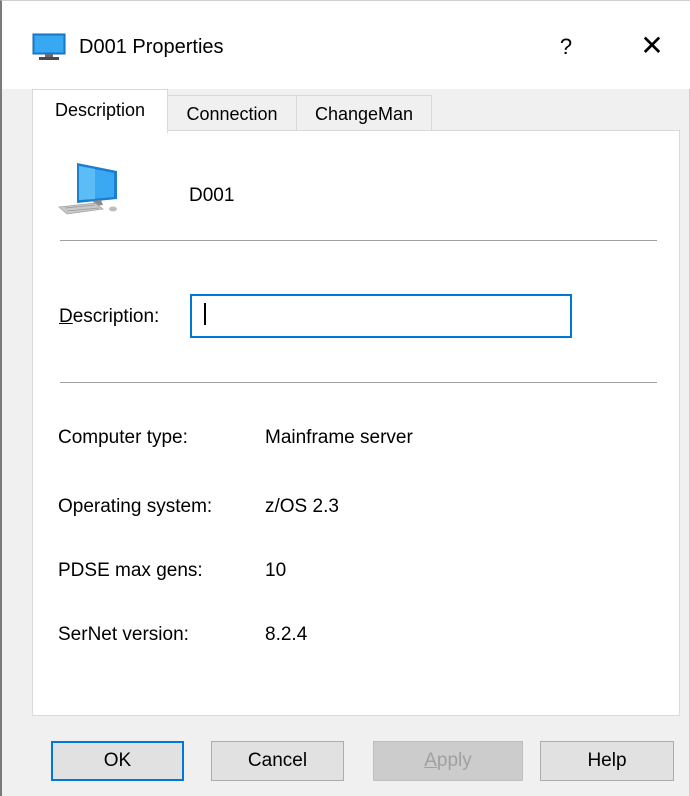 The image size is (690, 796). Describe the element at coordinates (123, 634) in the screenshot. I see `sernet-version-label: SerNet version:` at that location.